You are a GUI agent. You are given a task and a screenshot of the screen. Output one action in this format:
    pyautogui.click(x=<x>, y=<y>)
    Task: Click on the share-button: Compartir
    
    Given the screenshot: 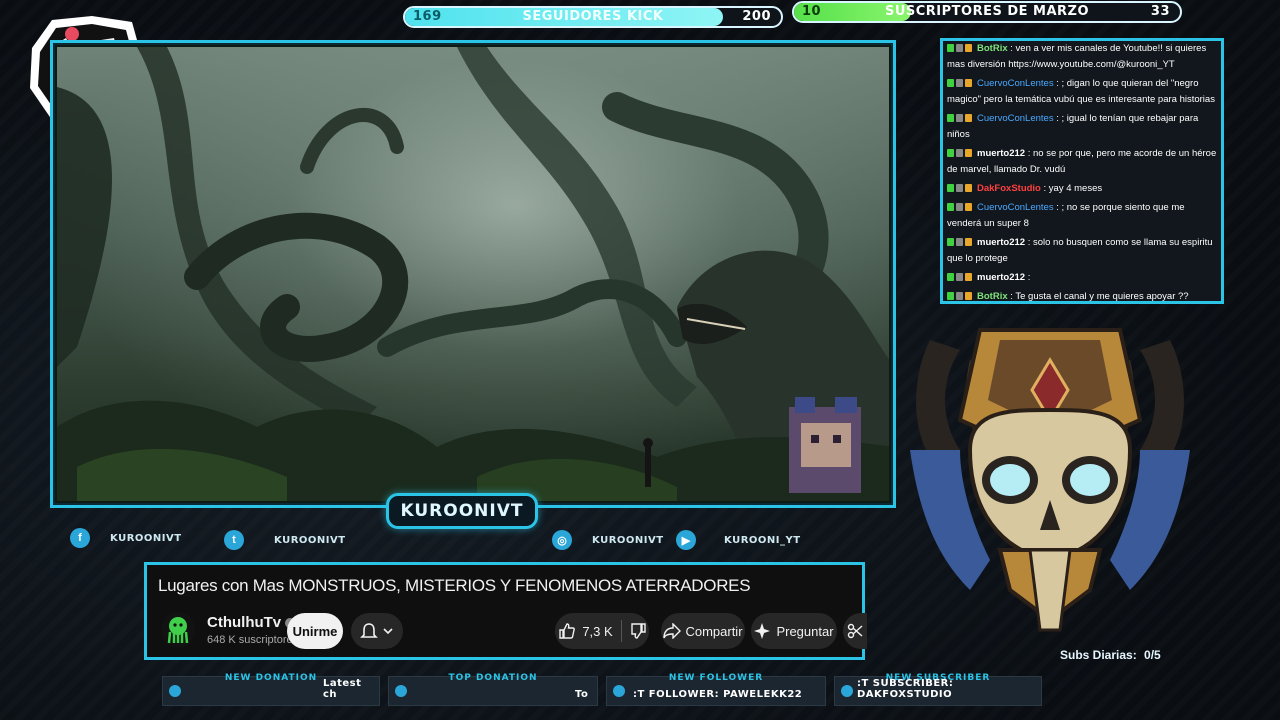 What is the action you would take?
    pyautogui.click(x=703, y=631)
    